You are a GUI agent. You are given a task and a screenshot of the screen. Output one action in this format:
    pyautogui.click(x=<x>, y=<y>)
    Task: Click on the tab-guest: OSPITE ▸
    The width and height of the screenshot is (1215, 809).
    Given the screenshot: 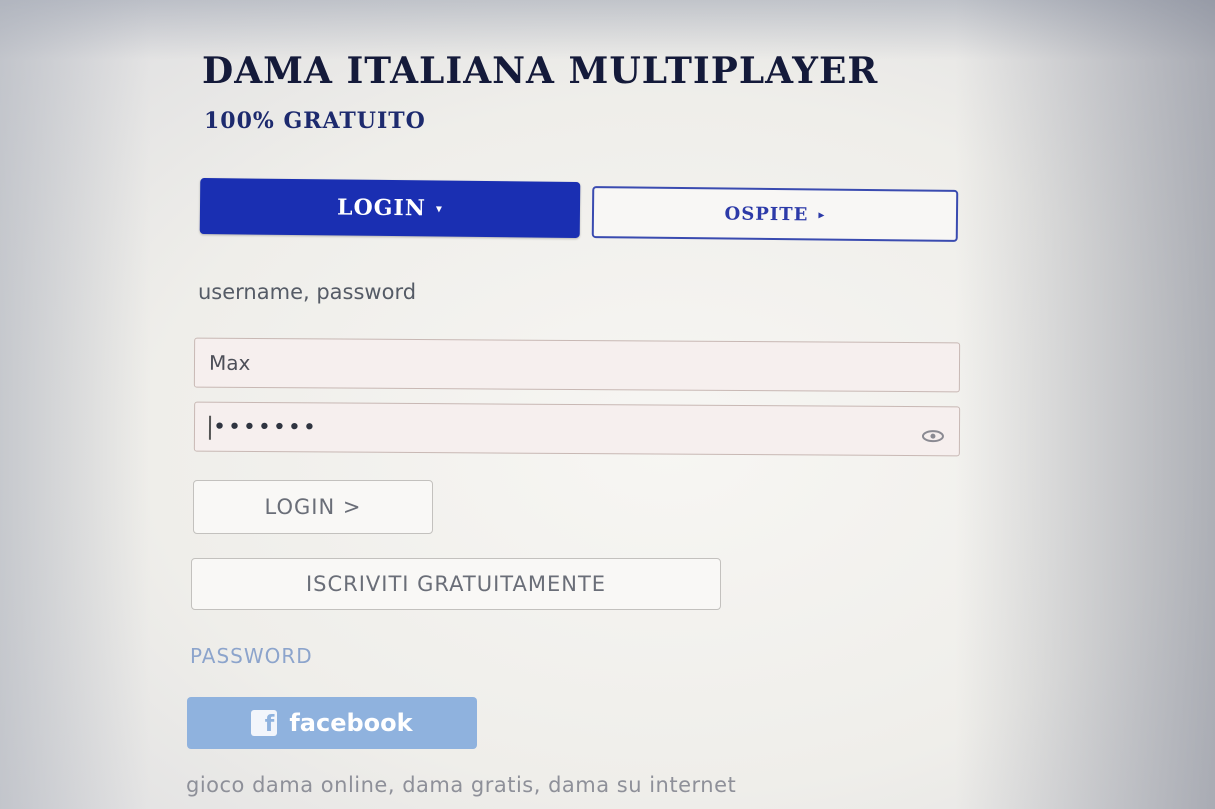 What is the action you would take?
    pyautogui.click(x=775, y=214)
    